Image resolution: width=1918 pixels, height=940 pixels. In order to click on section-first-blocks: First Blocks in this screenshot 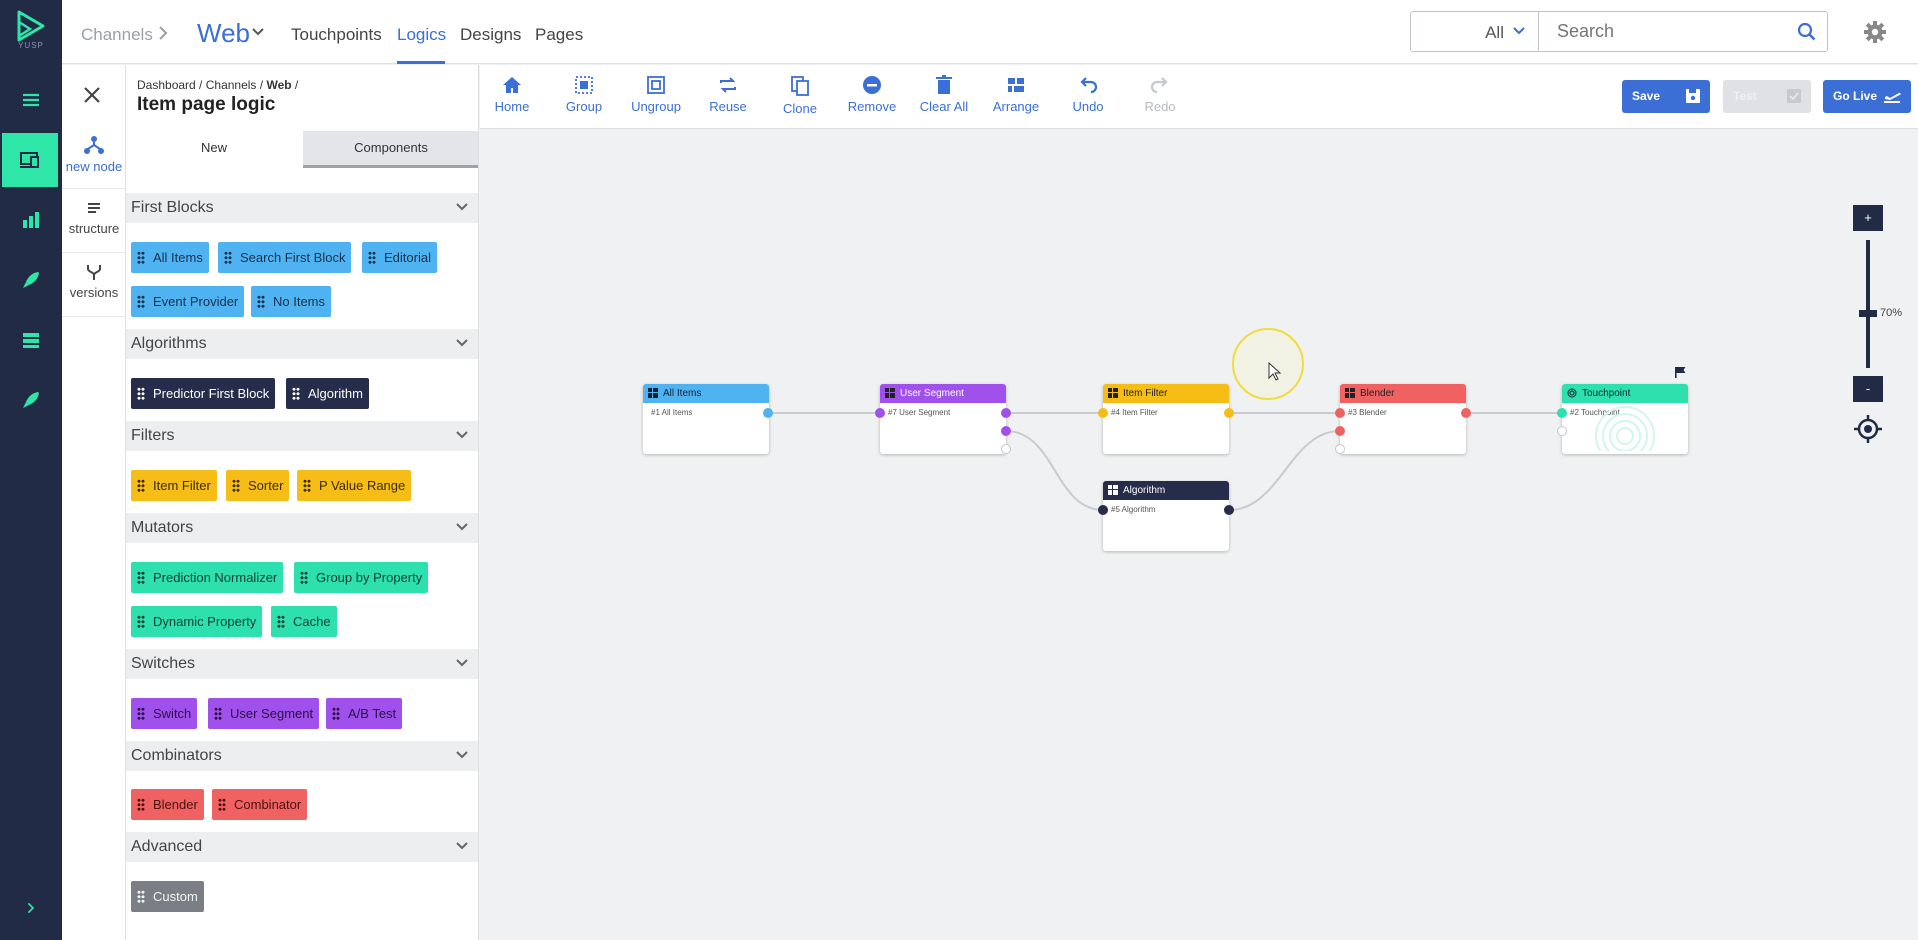, I will do `click(302, 208)`.